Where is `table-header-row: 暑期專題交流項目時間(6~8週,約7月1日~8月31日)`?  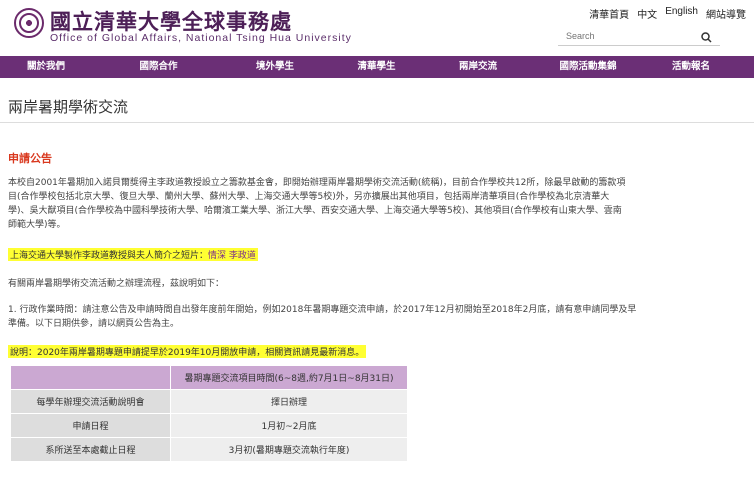 table-header-row: 暑期專題交流項目時間(6~8週,約7月1日~8月31日) is located at coordinates (209, 377).